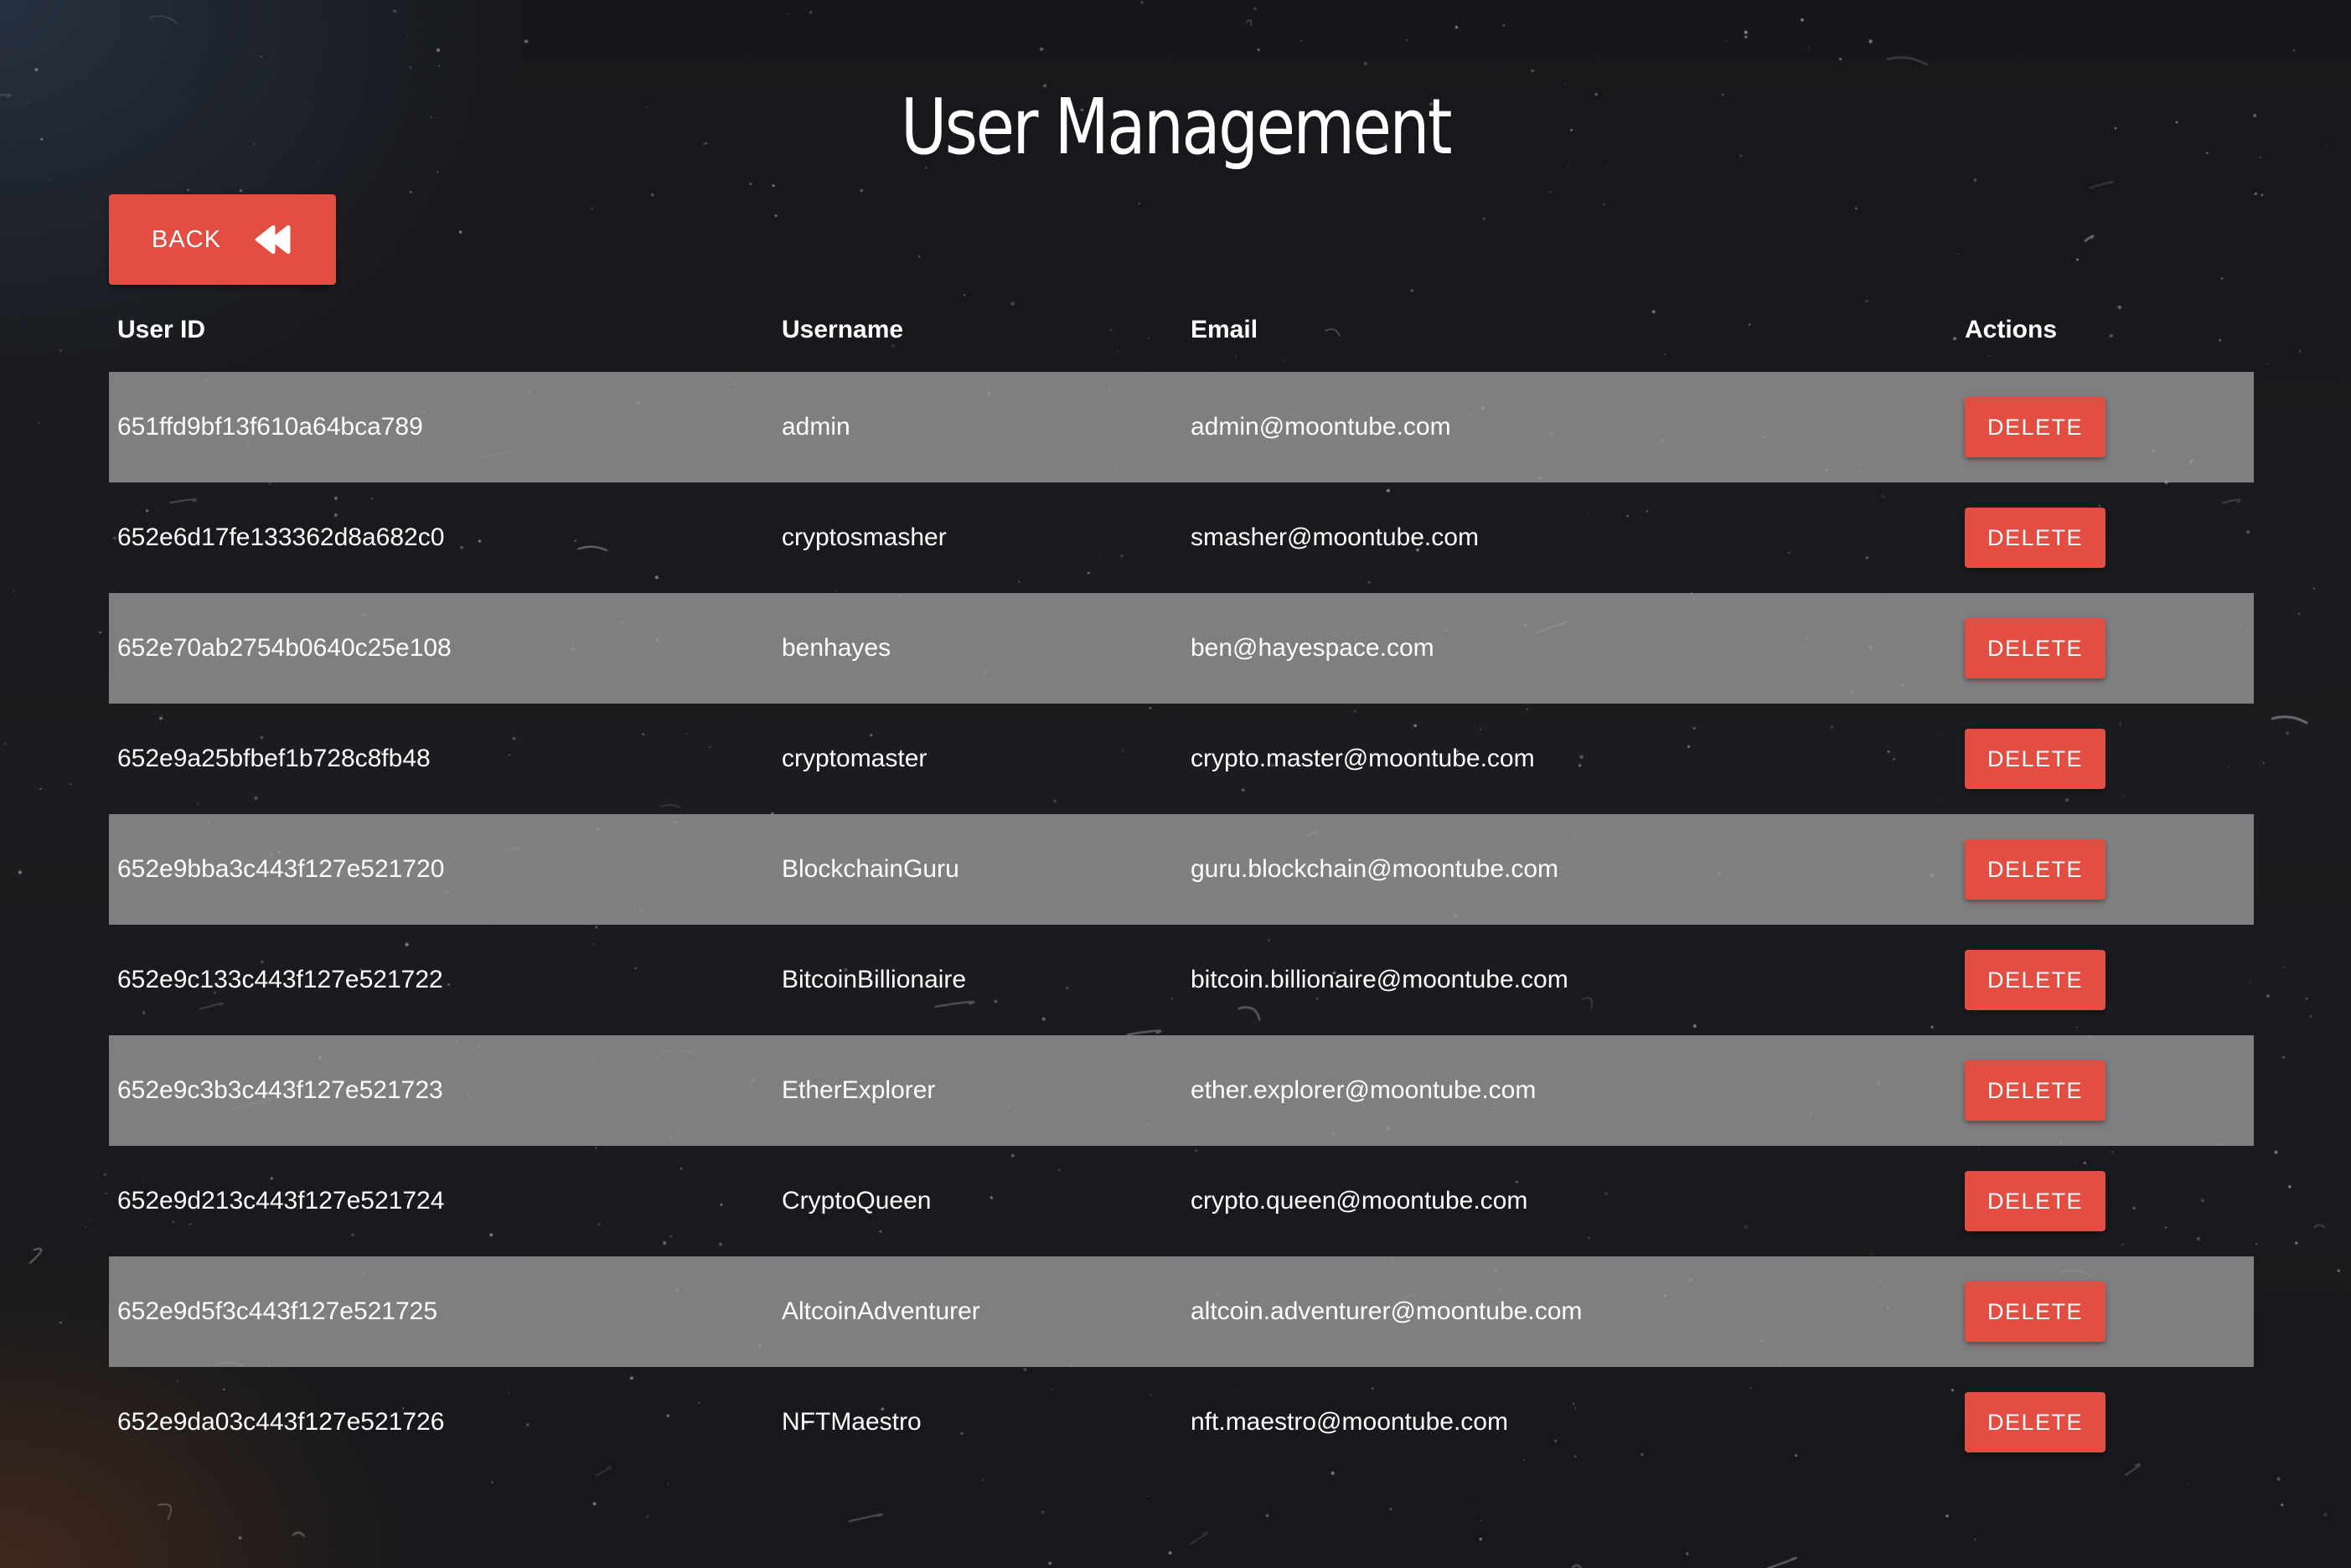 Image resolution: width=2351 pixels, height=1568 pixels. Describe the element at coordinates (1363, 758) in the screenshot. I see `email-cell: crypto.master@moontube.com` at that location.